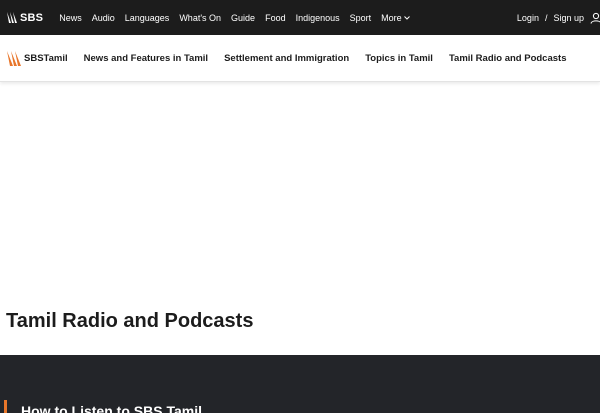  What do you see at coordinates (70, 18) in the screenshot?
I see `nav-news: News` at bounding box center [70, 18].